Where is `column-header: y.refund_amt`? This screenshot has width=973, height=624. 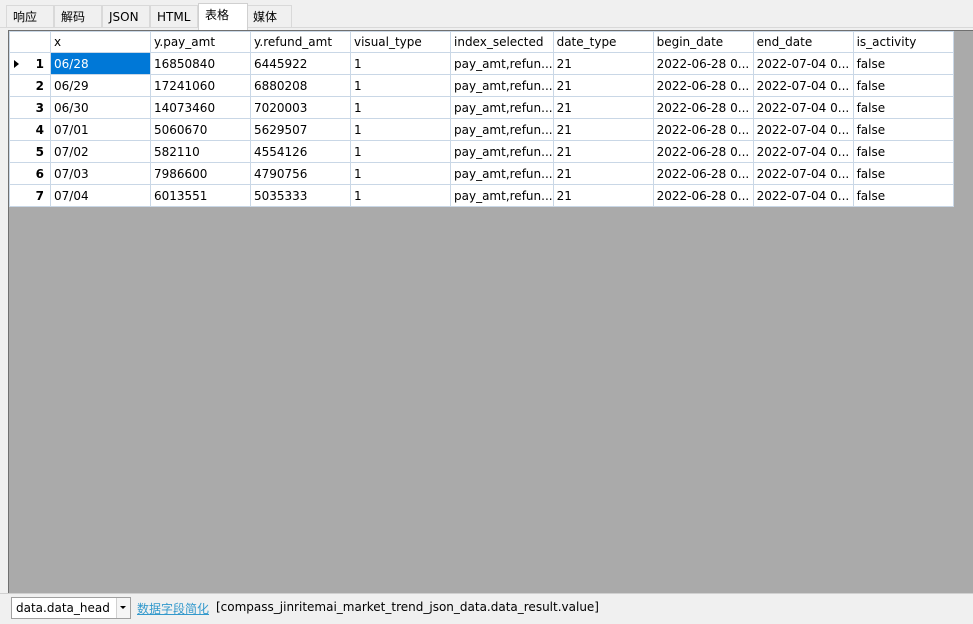 column-header: y.refund_amt is located at coordinates (300, 42).